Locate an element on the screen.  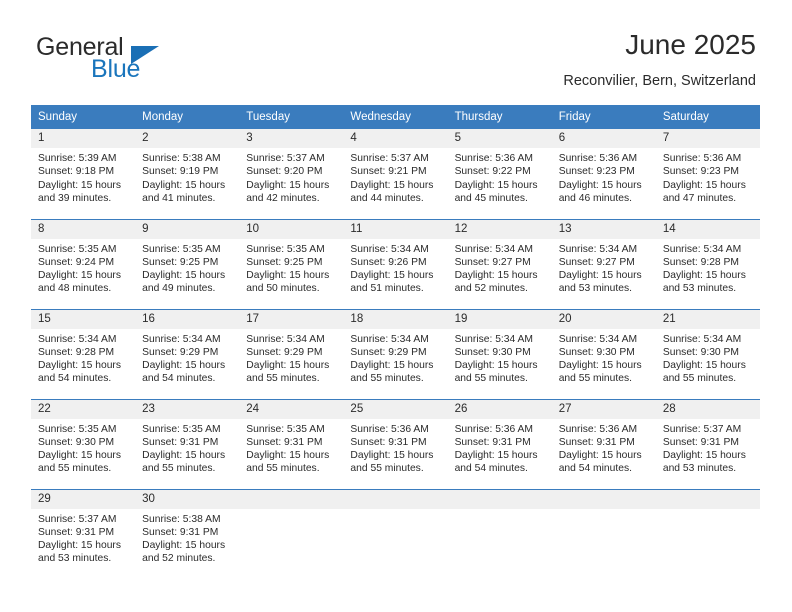
logo-text-blue: Blue is located at coordinates (116, 69).